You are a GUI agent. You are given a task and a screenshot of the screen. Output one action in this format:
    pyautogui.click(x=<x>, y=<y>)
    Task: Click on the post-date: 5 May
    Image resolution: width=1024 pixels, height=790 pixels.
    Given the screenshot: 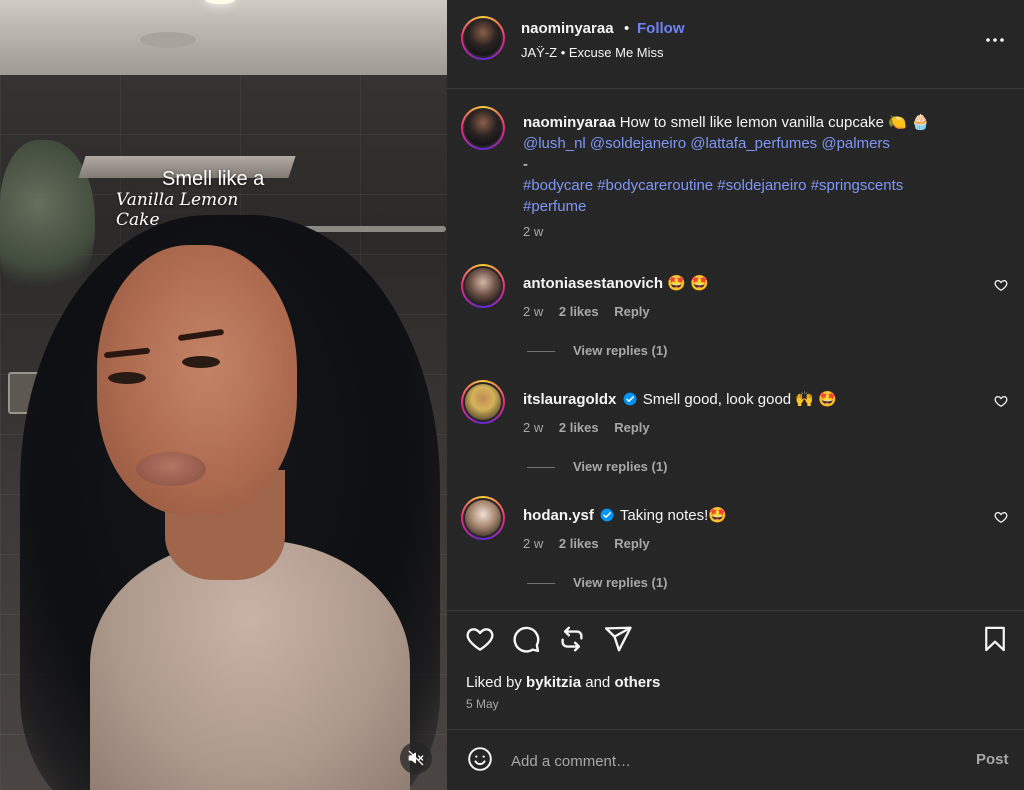 What is the action you would take?
    pyautogui.click(x=482, y=704)
    